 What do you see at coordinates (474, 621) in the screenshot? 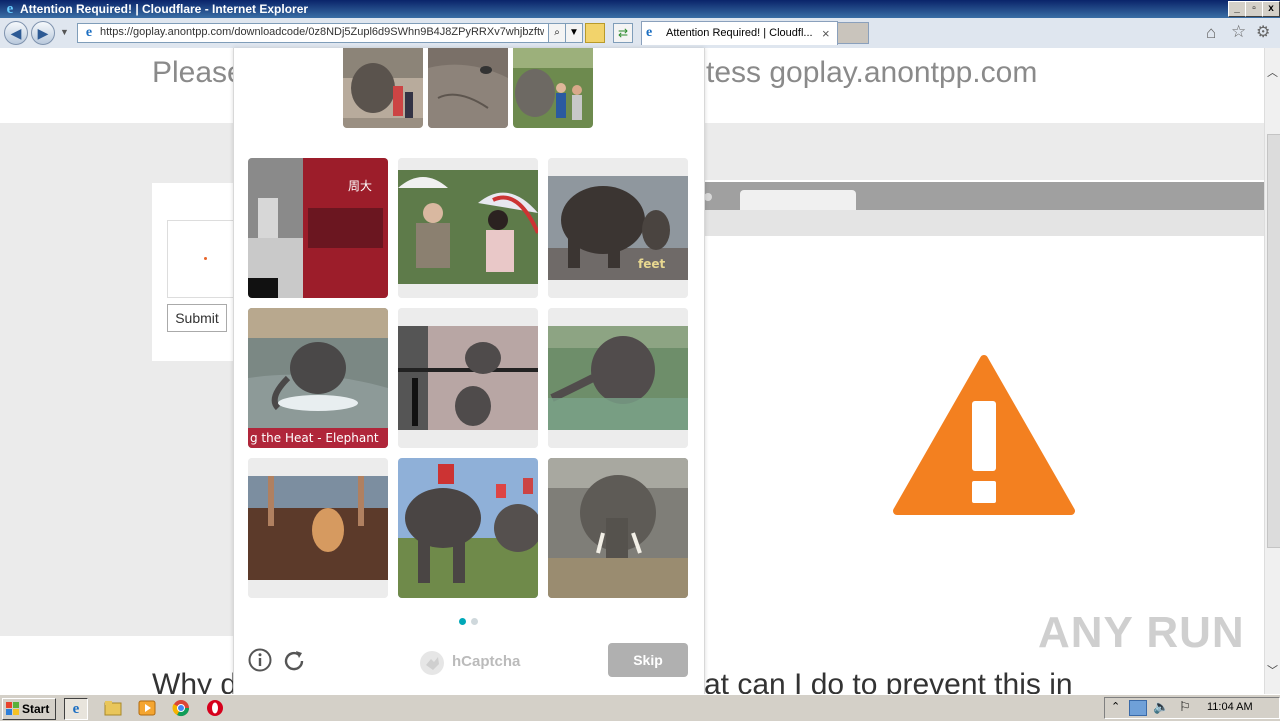
I see `pager-dot` at bounding box center [474, 621].